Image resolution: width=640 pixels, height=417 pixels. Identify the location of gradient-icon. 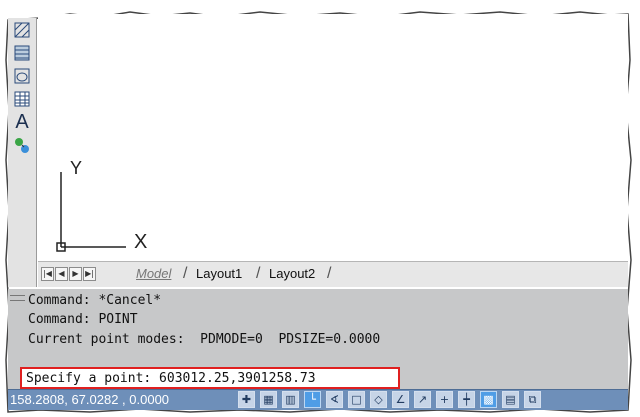
(22, 53).